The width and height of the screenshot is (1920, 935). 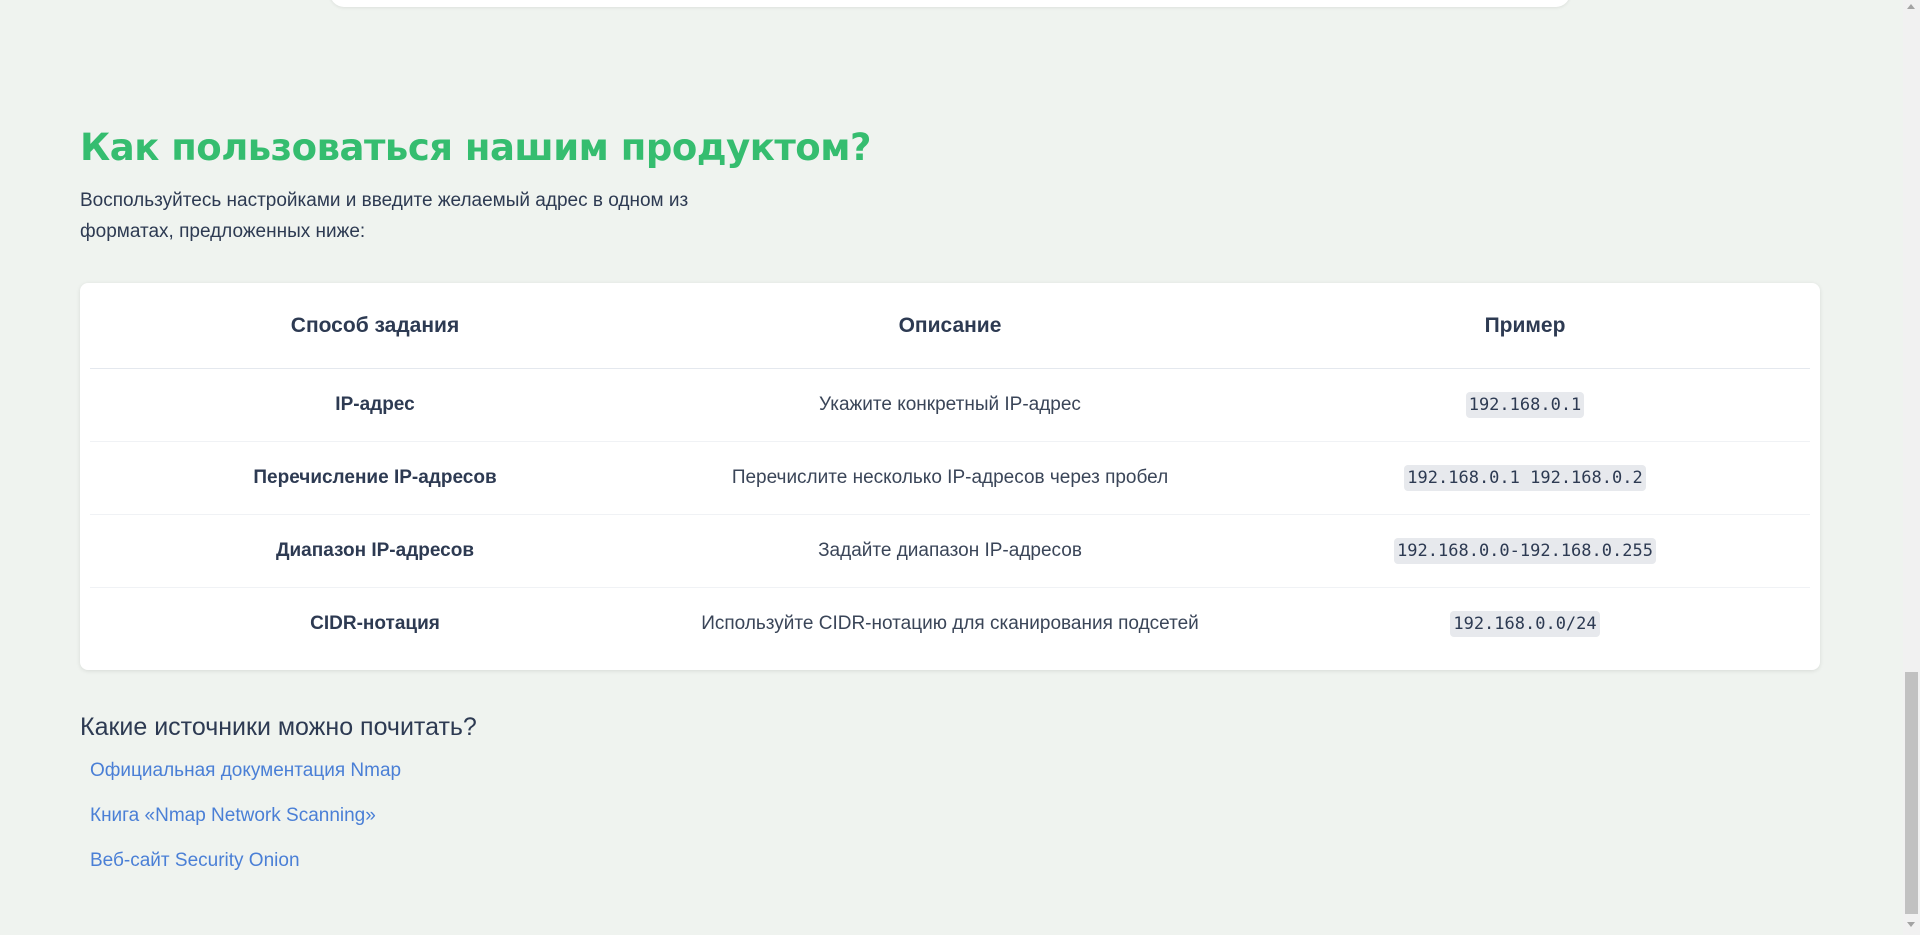 I want to click on howto-heading: Как пользоваться нашим продуктом?, so click(x=475, y=147).